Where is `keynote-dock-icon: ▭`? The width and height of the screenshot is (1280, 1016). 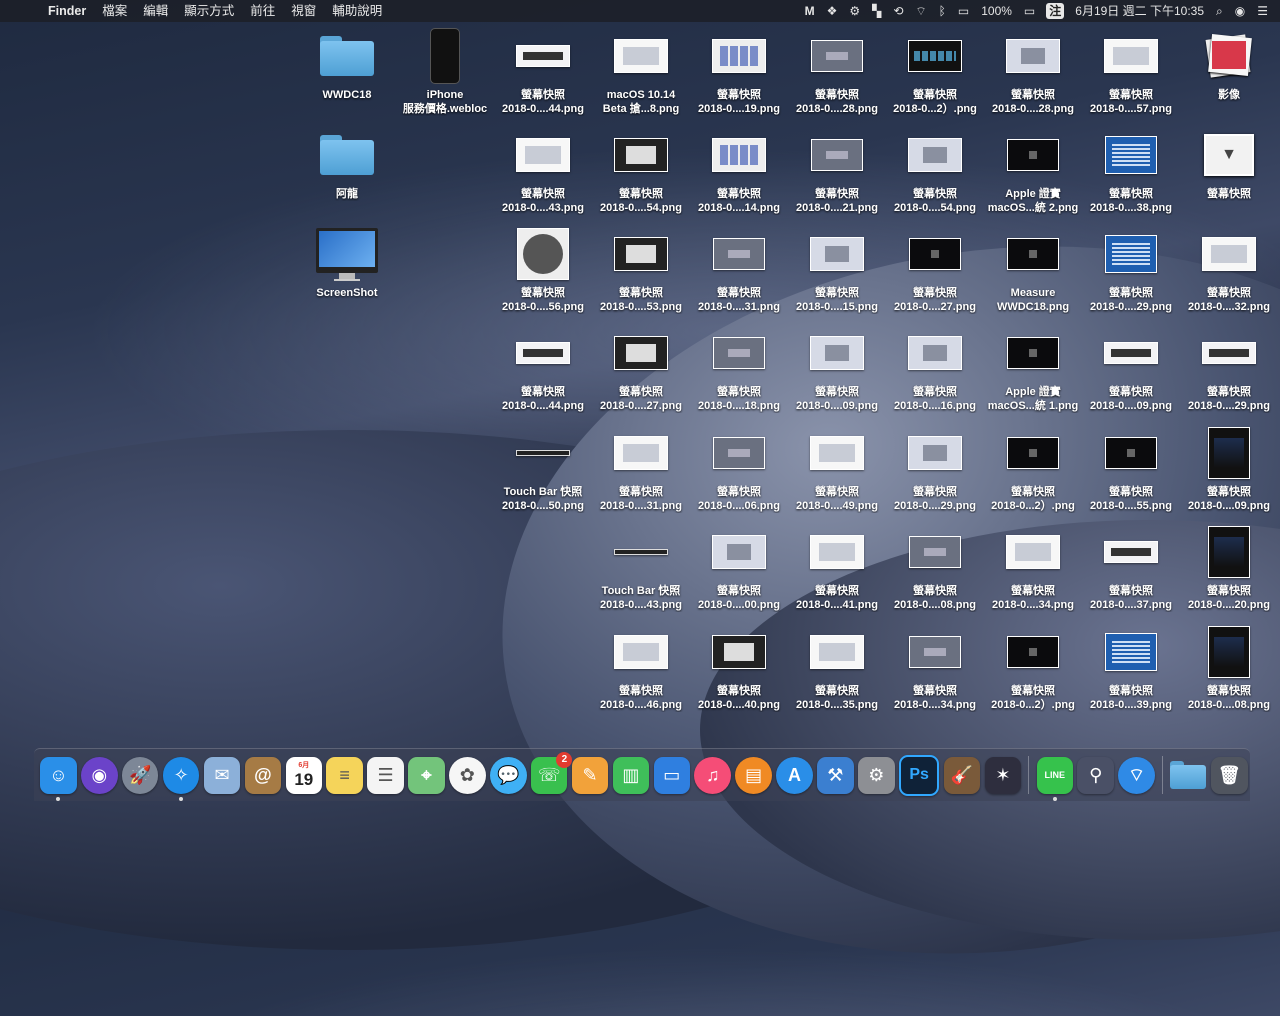
keynote-dock-icon: ▭ is located at coordinates (672, 775).